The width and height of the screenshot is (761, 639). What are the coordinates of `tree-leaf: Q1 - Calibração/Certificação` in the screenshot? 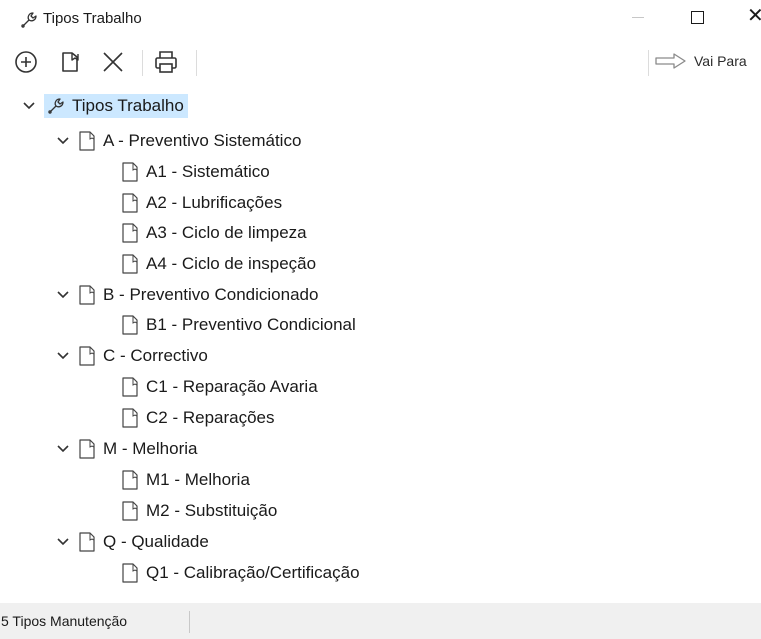 It's located at (240, 573).